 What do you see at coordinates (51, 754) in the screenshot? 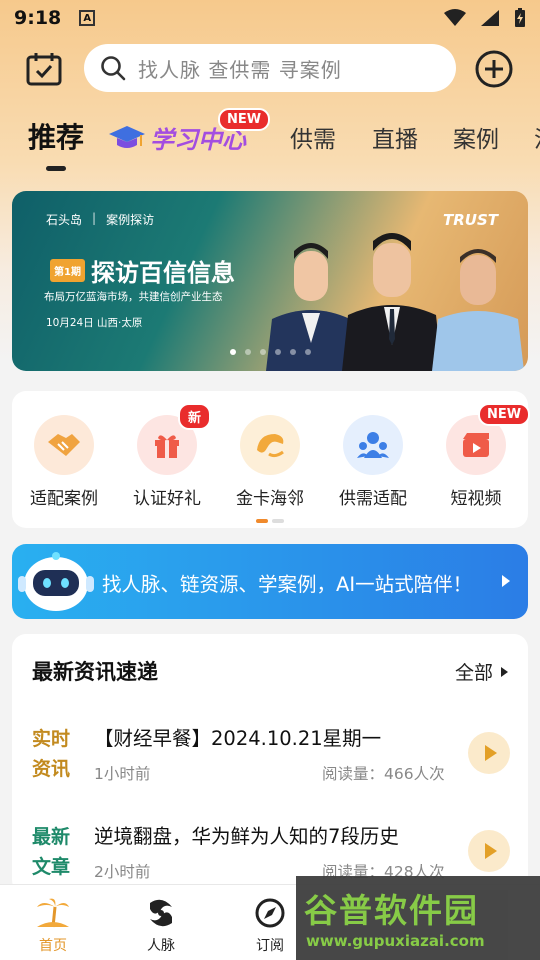
I see `news-tag: 实时 资讯` at bounding box center [51, 754].